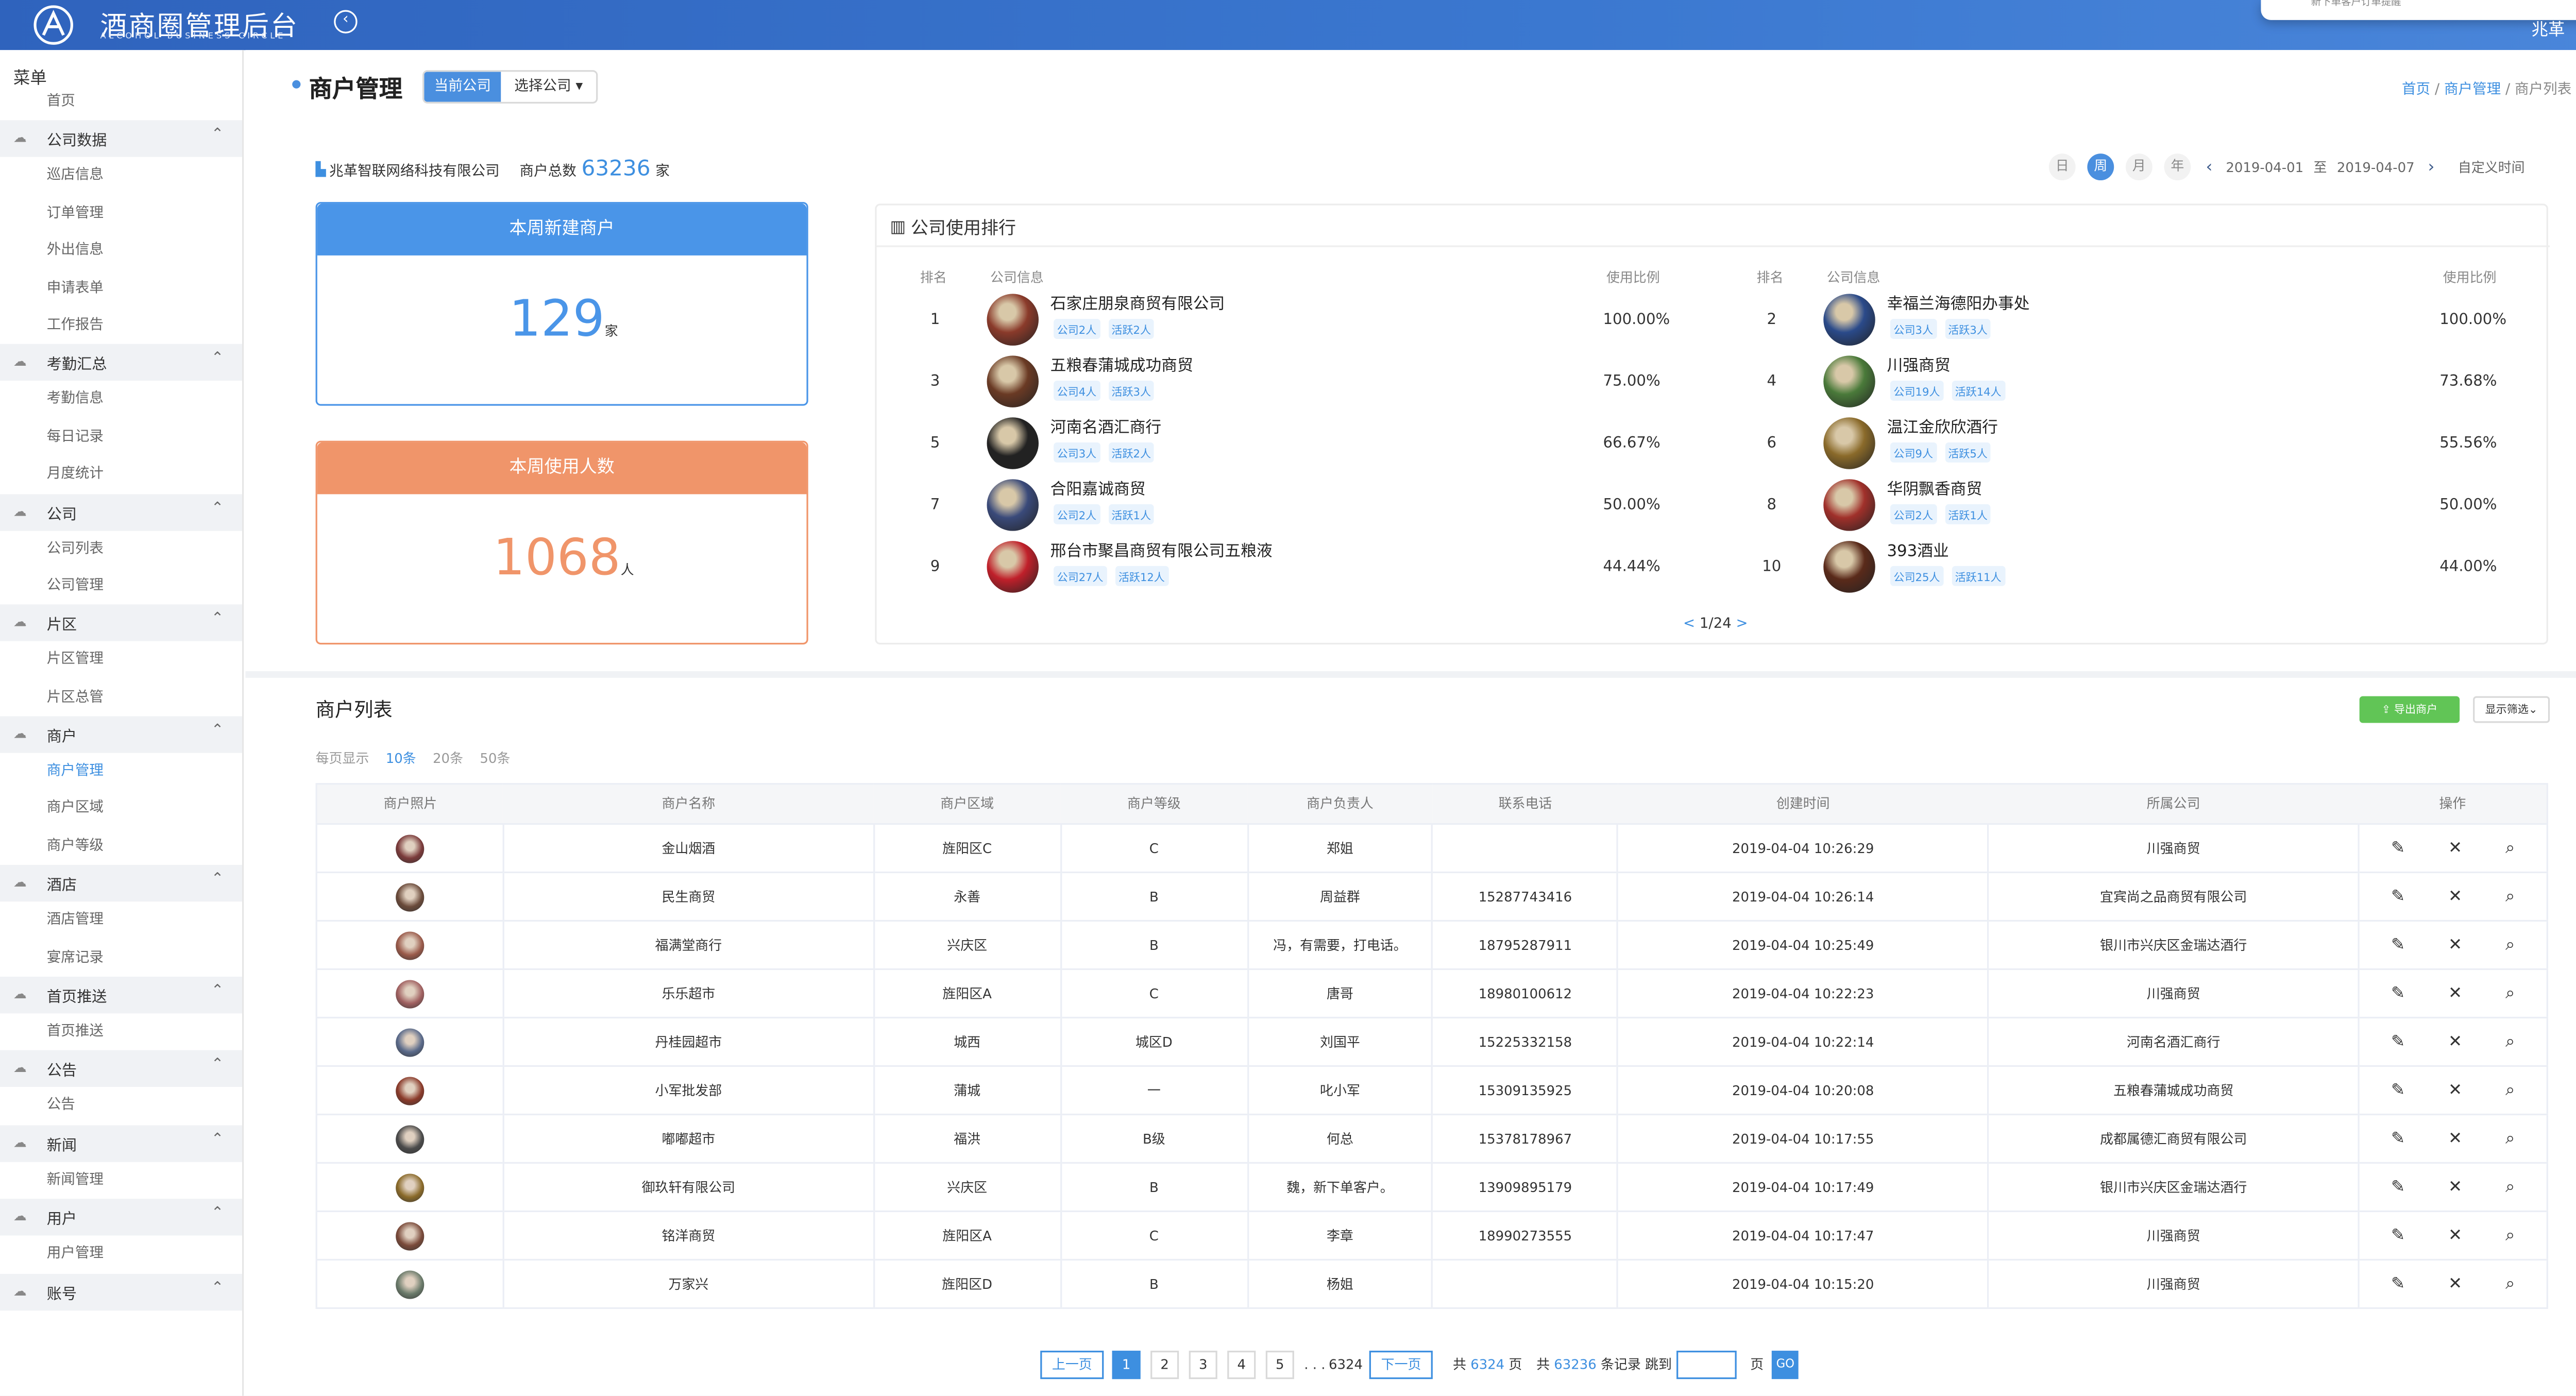  What do you see at coordinates (2472, 90) in the screenshot?
I see `breadcrumb-merchant: 商户管理` at bounding box center [2472, 90].